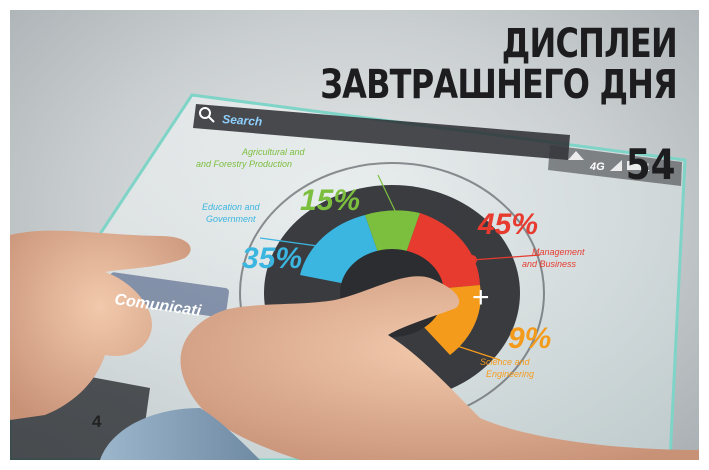 This screenshot has width=709, height=470. I want to click on percent-science: 9%, so click(529, 338).